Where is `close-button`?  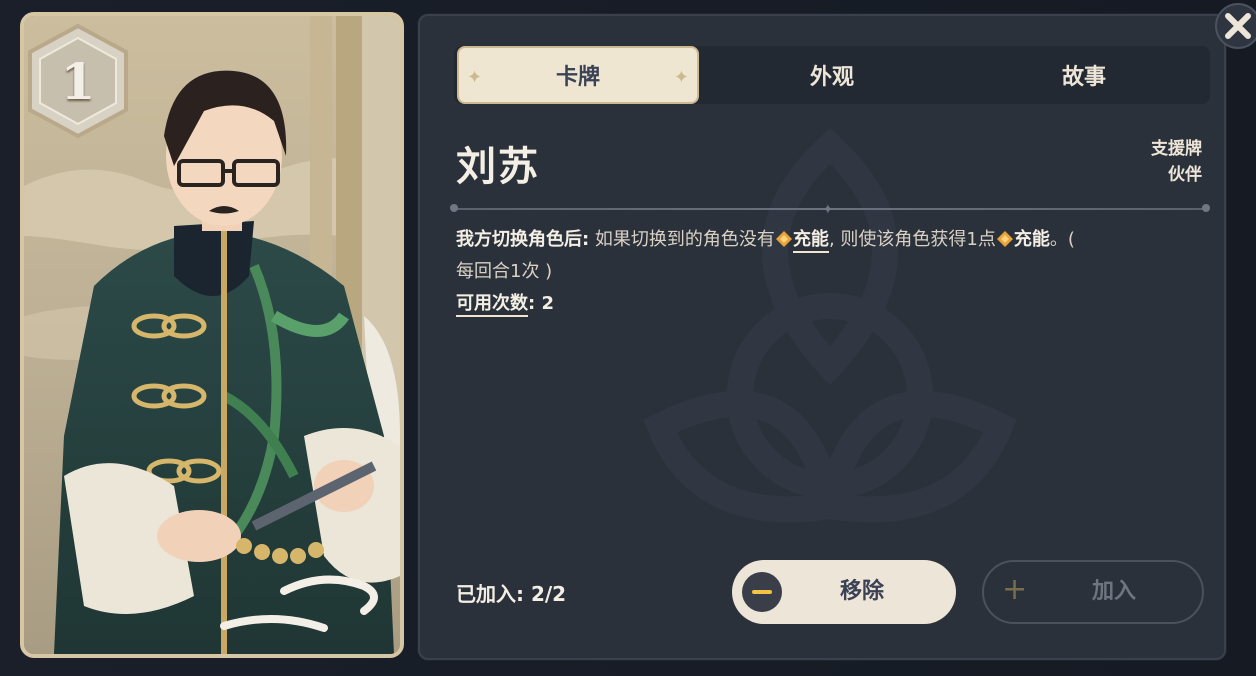
close-button is located at coordinates (1235, 26).